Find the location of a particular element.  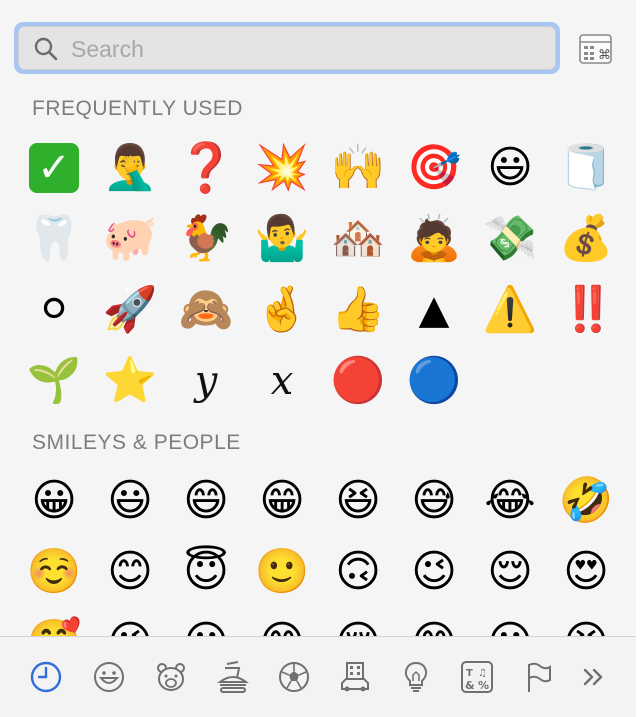

search-field is located at coordinates (287, 48).